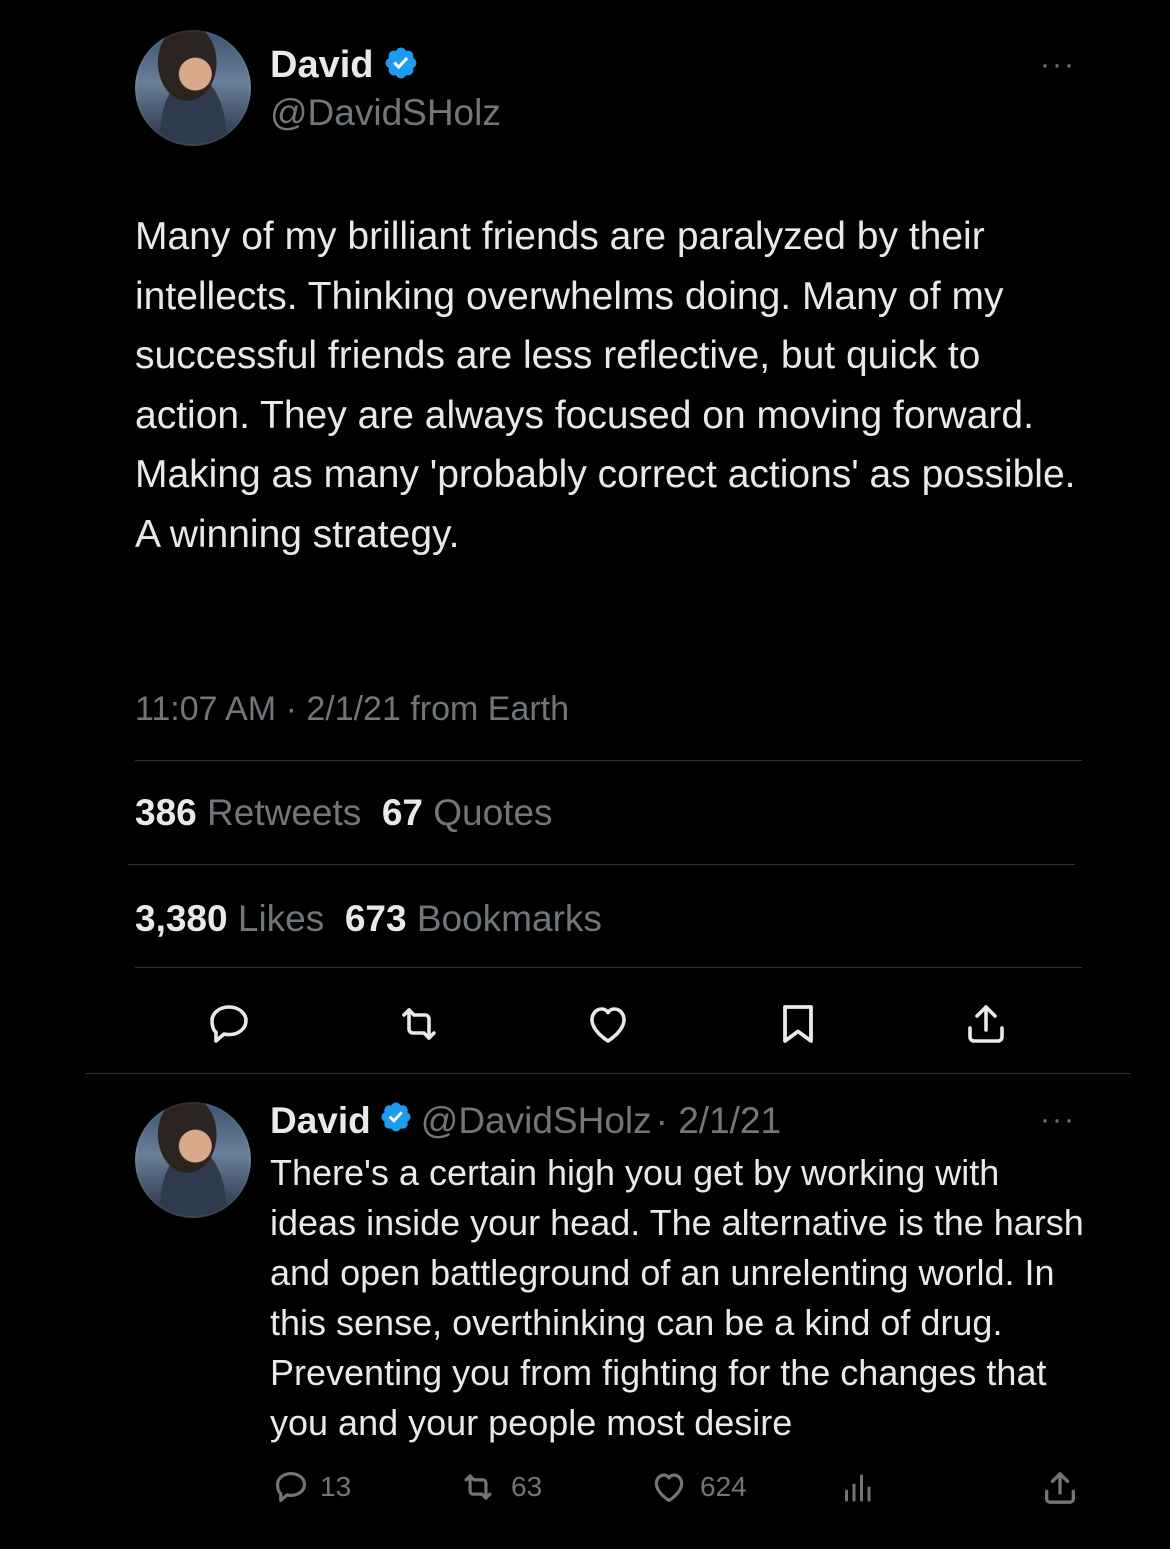 This screenshot has height=1549, width=1170. I want to click on quotes-label: Quotes, so click(493, 812).